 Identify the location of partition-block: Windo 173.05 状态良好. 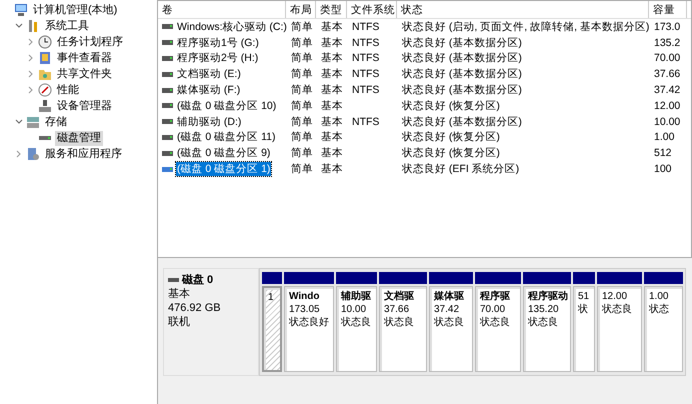
(309, 329).